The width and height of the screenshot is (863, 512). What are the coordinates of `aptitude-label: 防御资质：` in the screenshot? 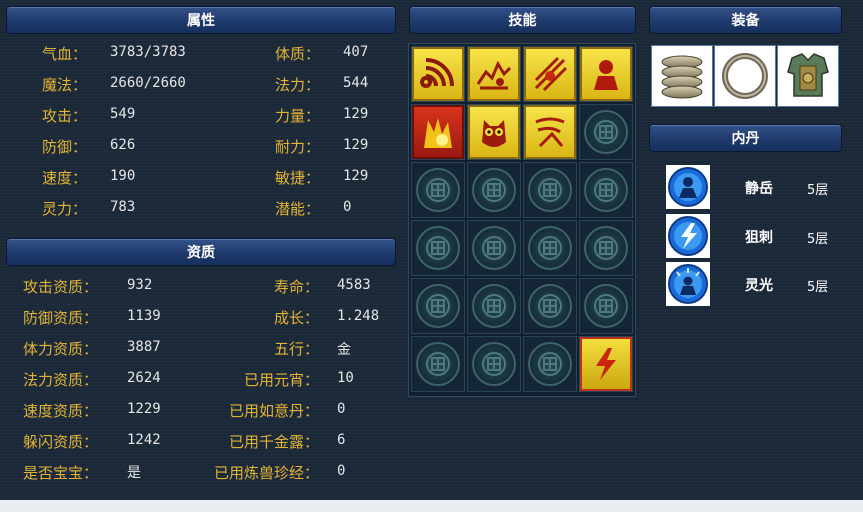 It's located at (61, 318).